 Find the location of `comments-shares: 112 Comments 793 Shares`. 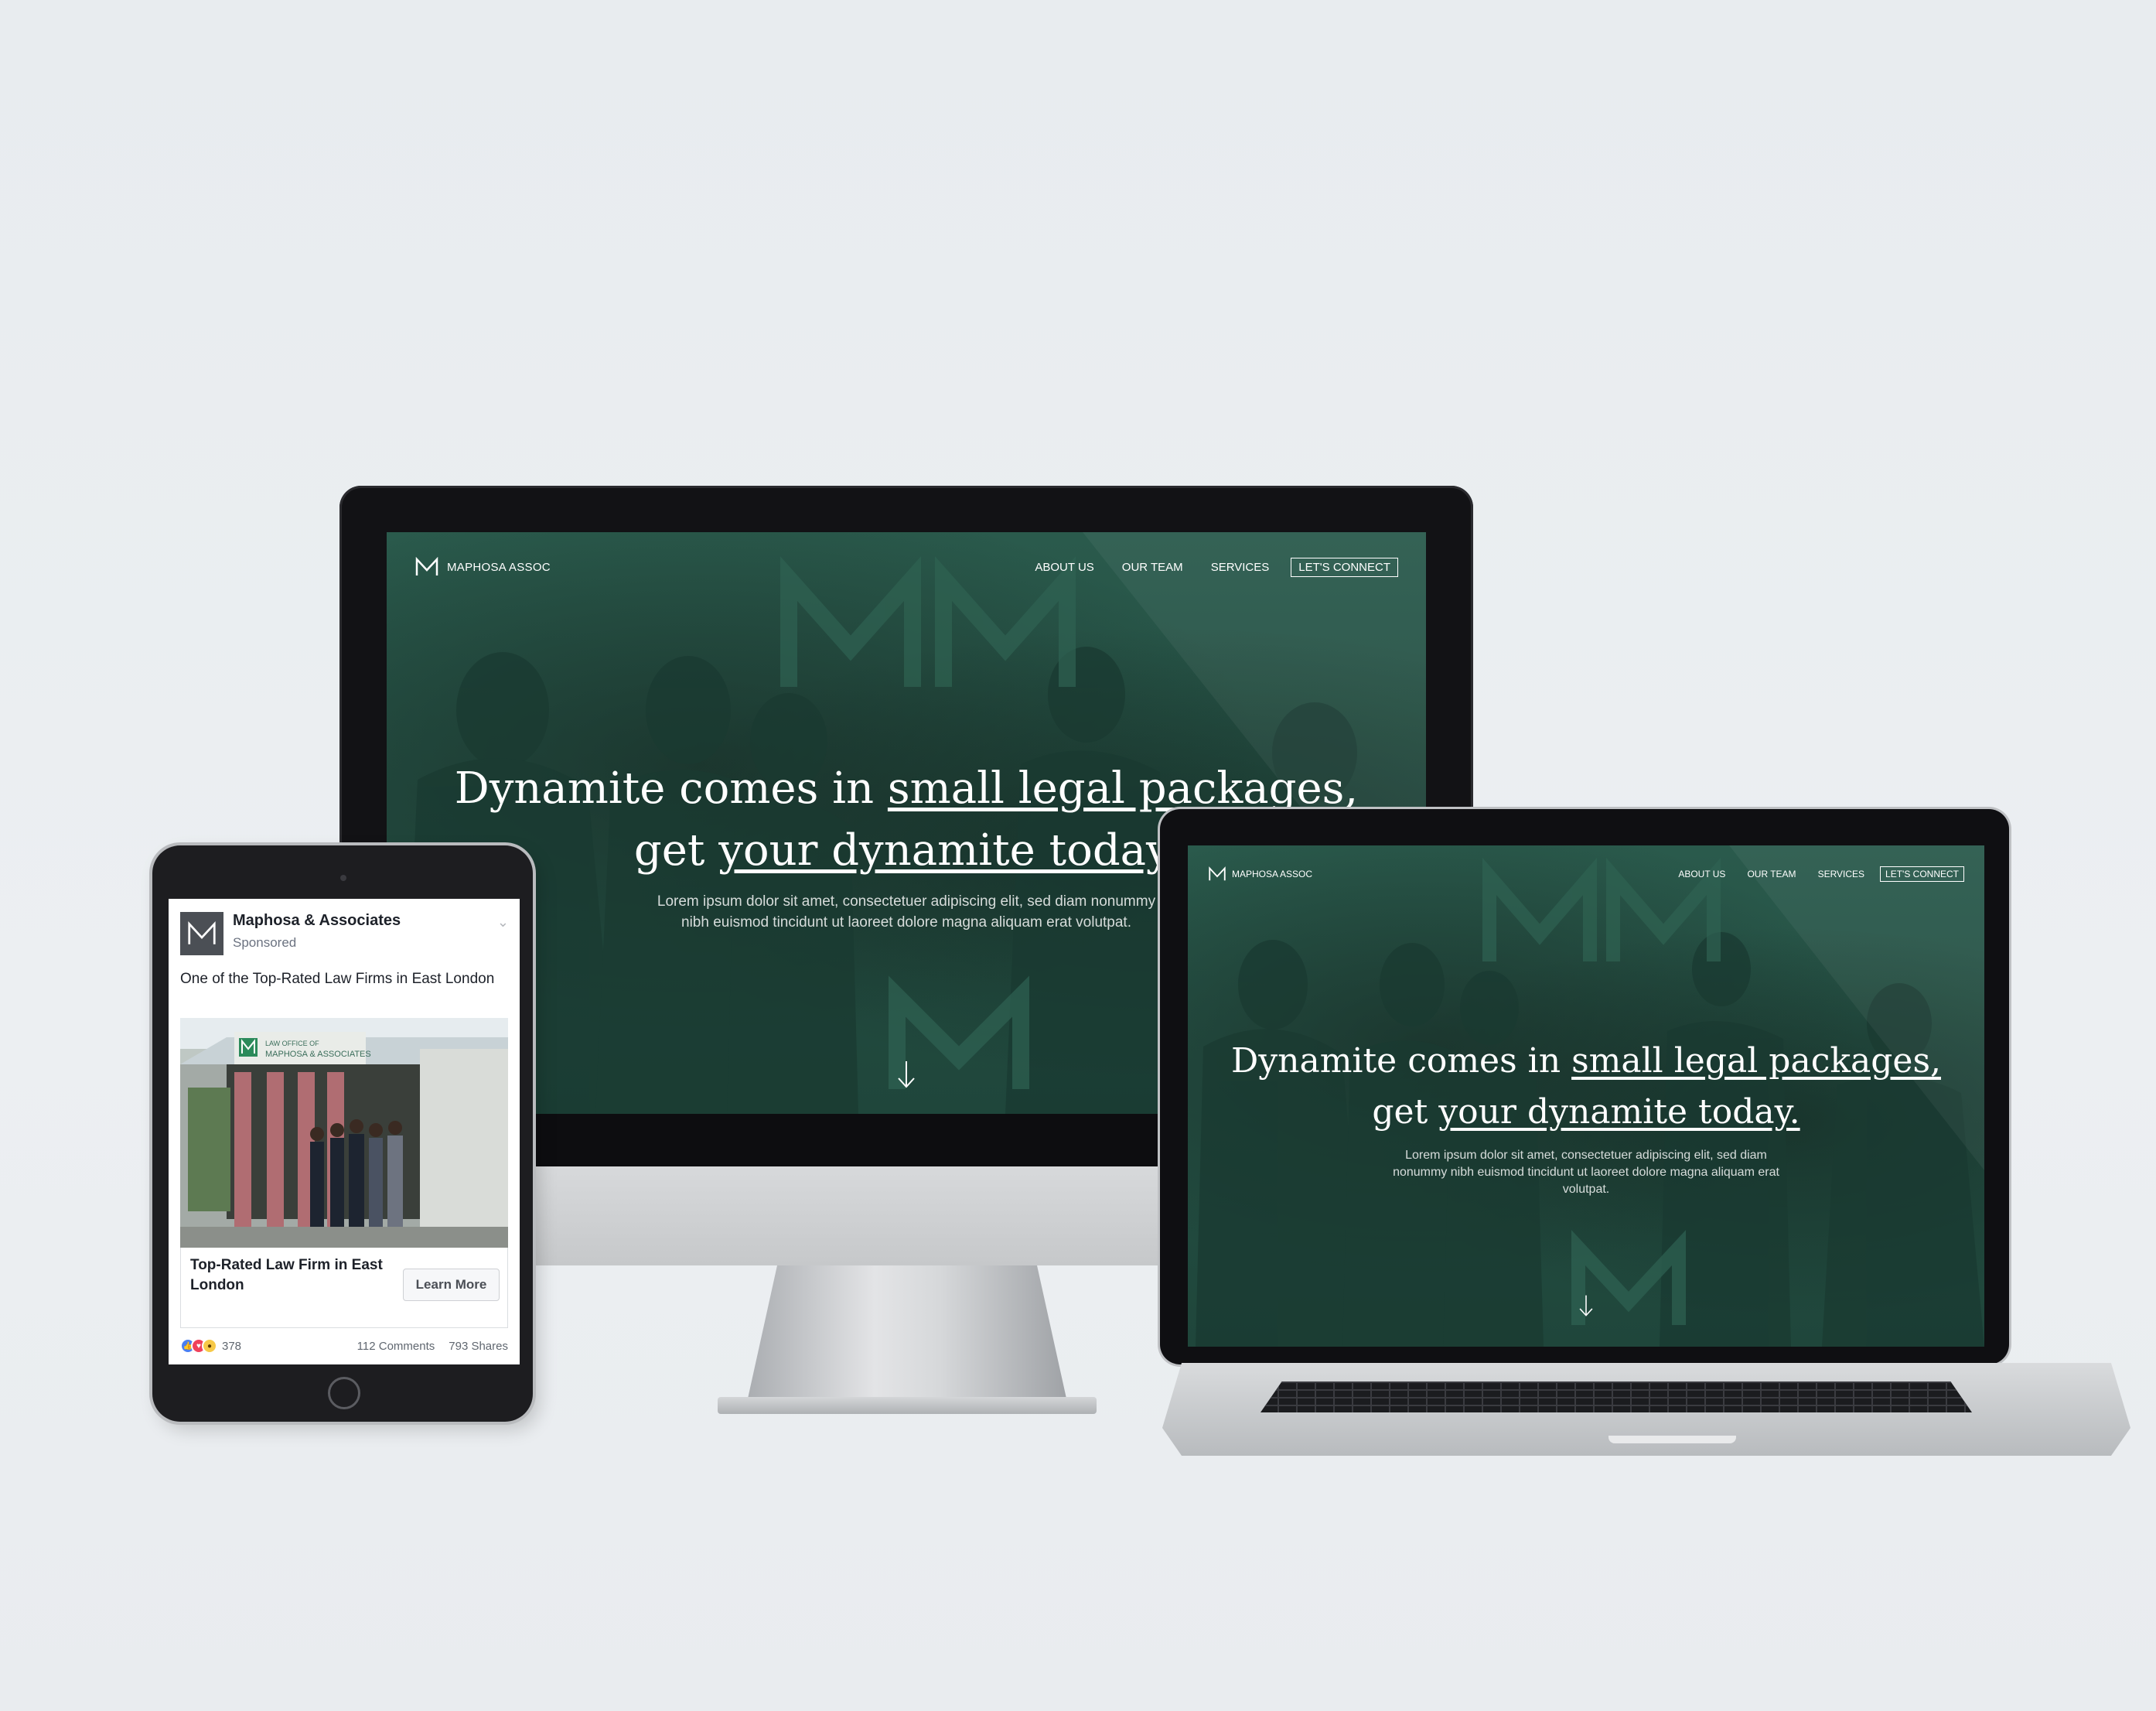

comments-shares: 112 Comments 793 Shares is located at coordinates (432, 1346).